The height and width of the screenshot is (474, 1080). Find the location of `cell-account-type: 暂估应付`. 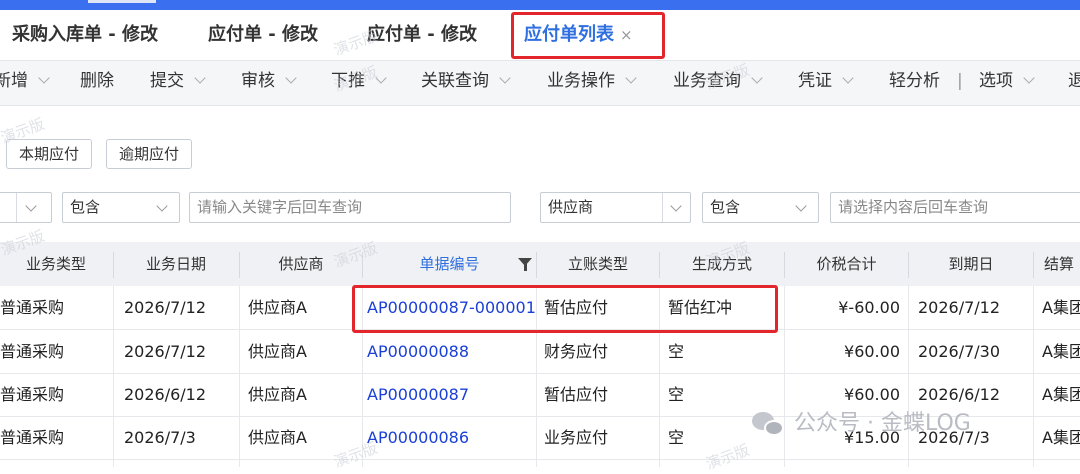

cell-account-type: 暂估应付 is located at coordinates (576, 394).